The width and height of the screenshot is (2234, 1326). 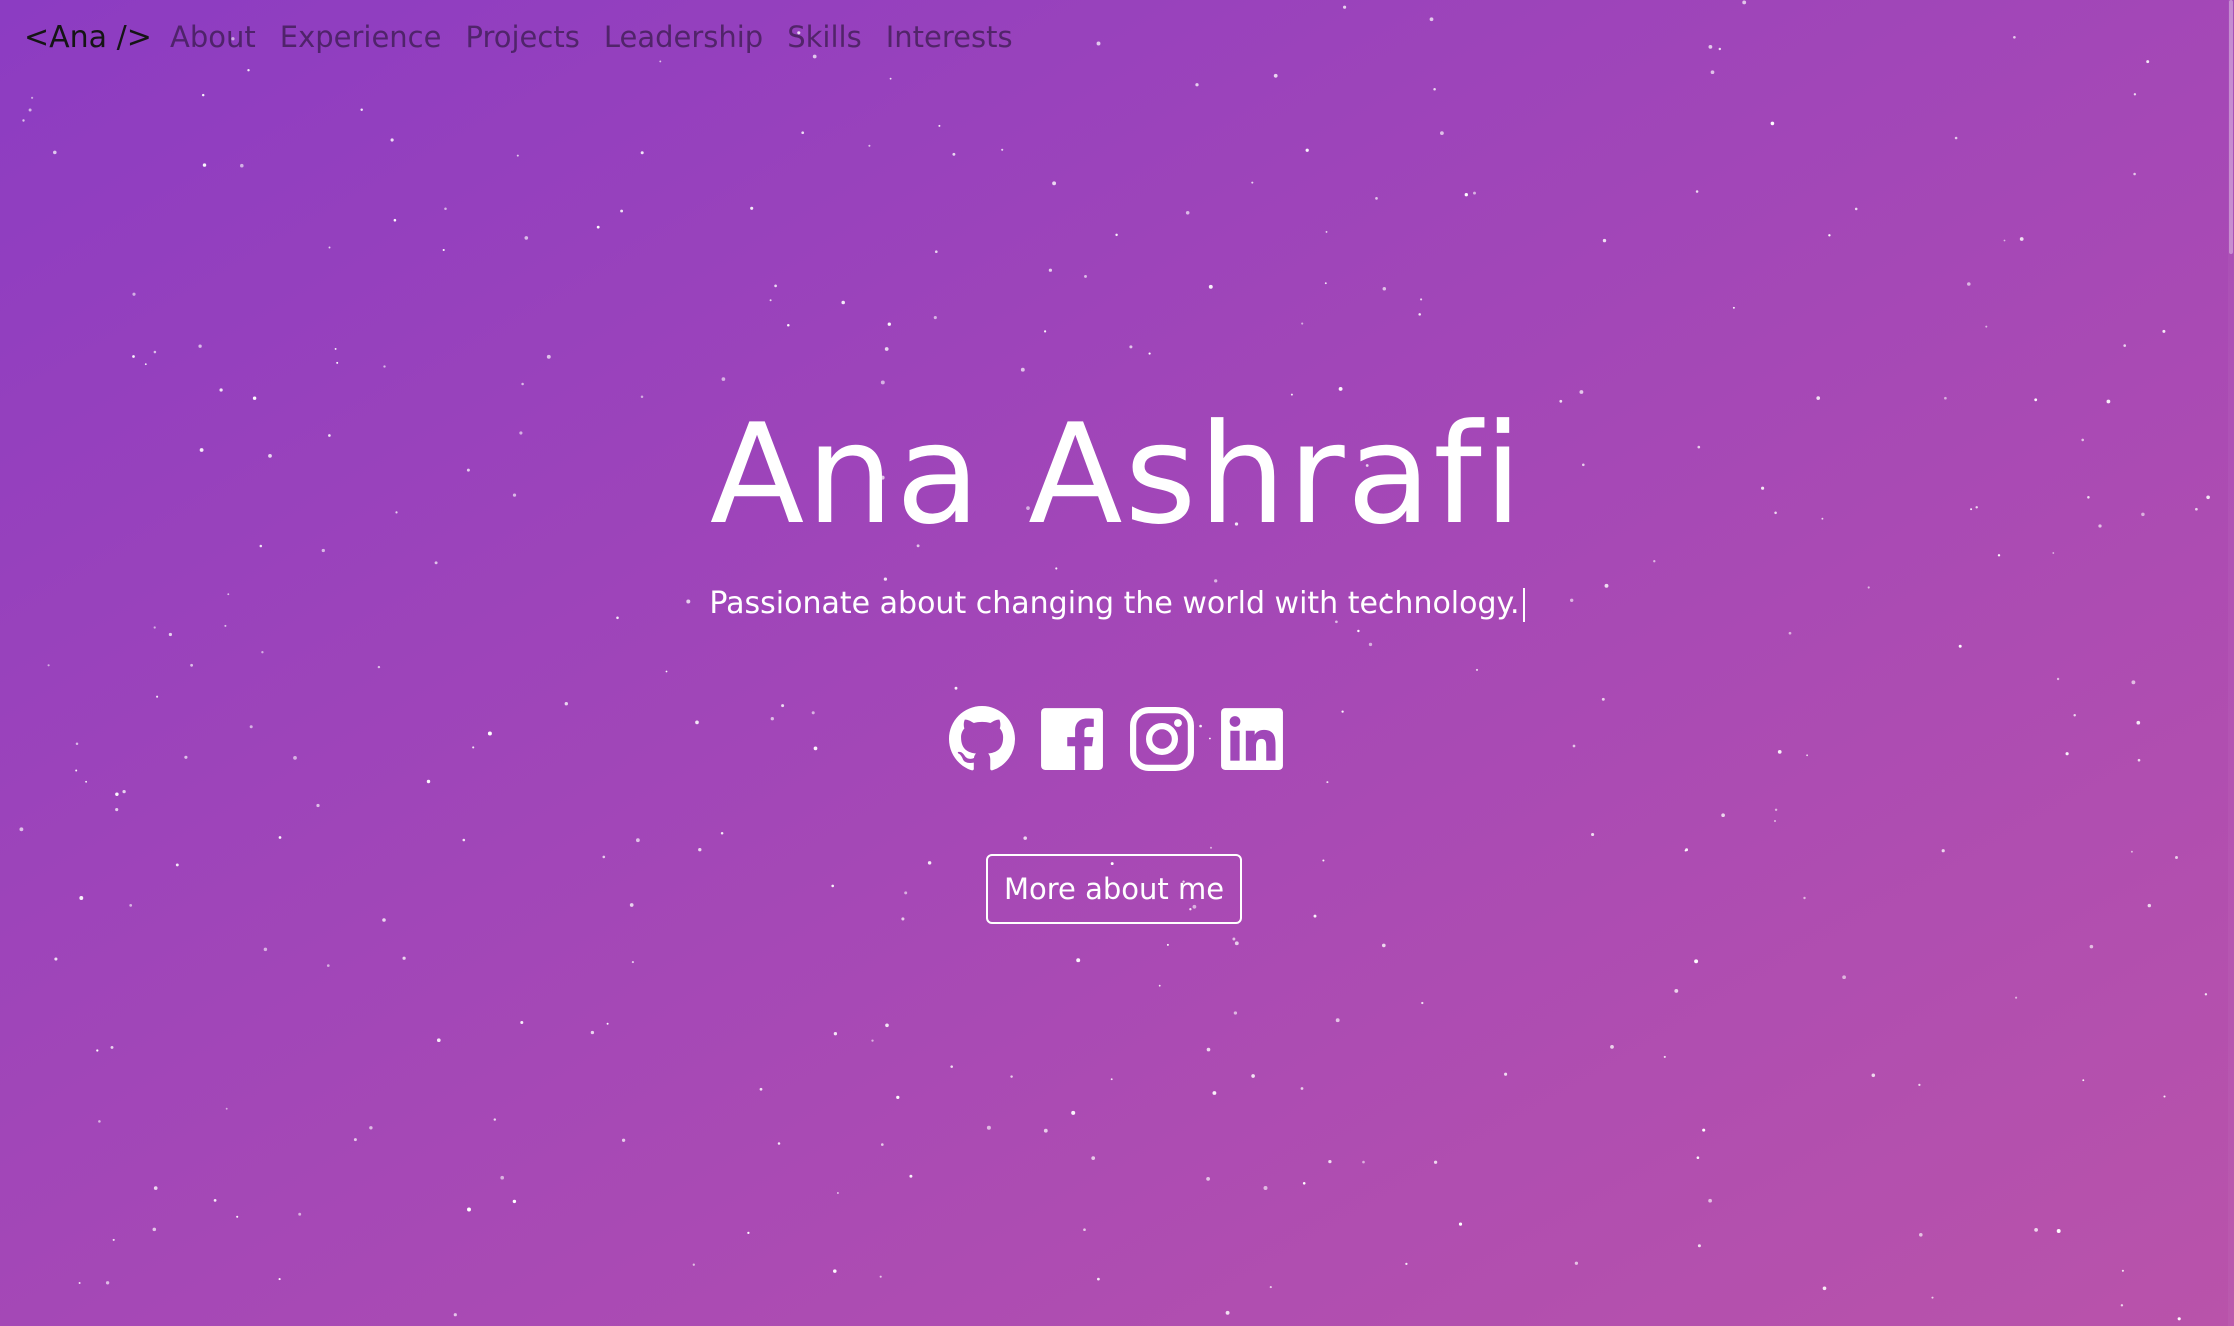 I want to click on linkedin-icon, so click(x=1252, y=739).